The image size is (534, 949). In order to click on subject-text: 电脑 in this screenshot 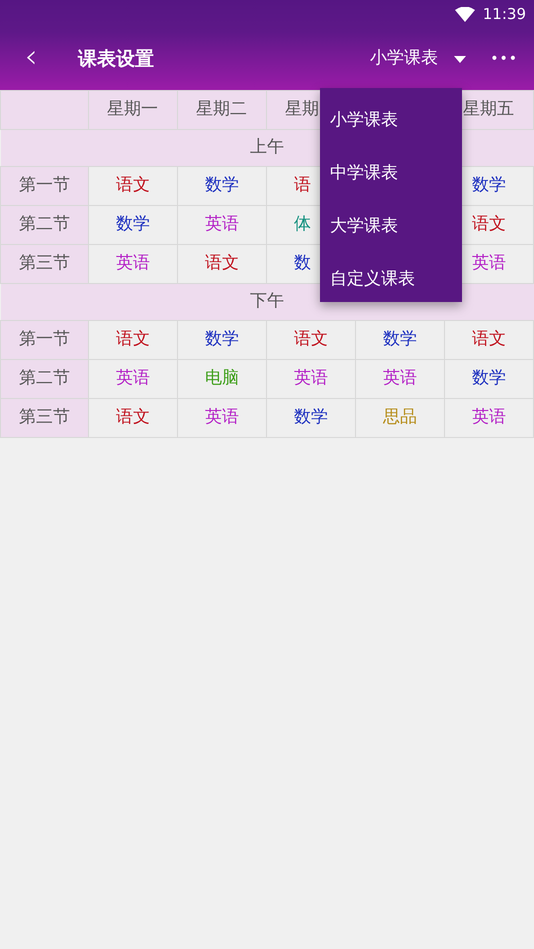, I will do `click(222, 378)`.